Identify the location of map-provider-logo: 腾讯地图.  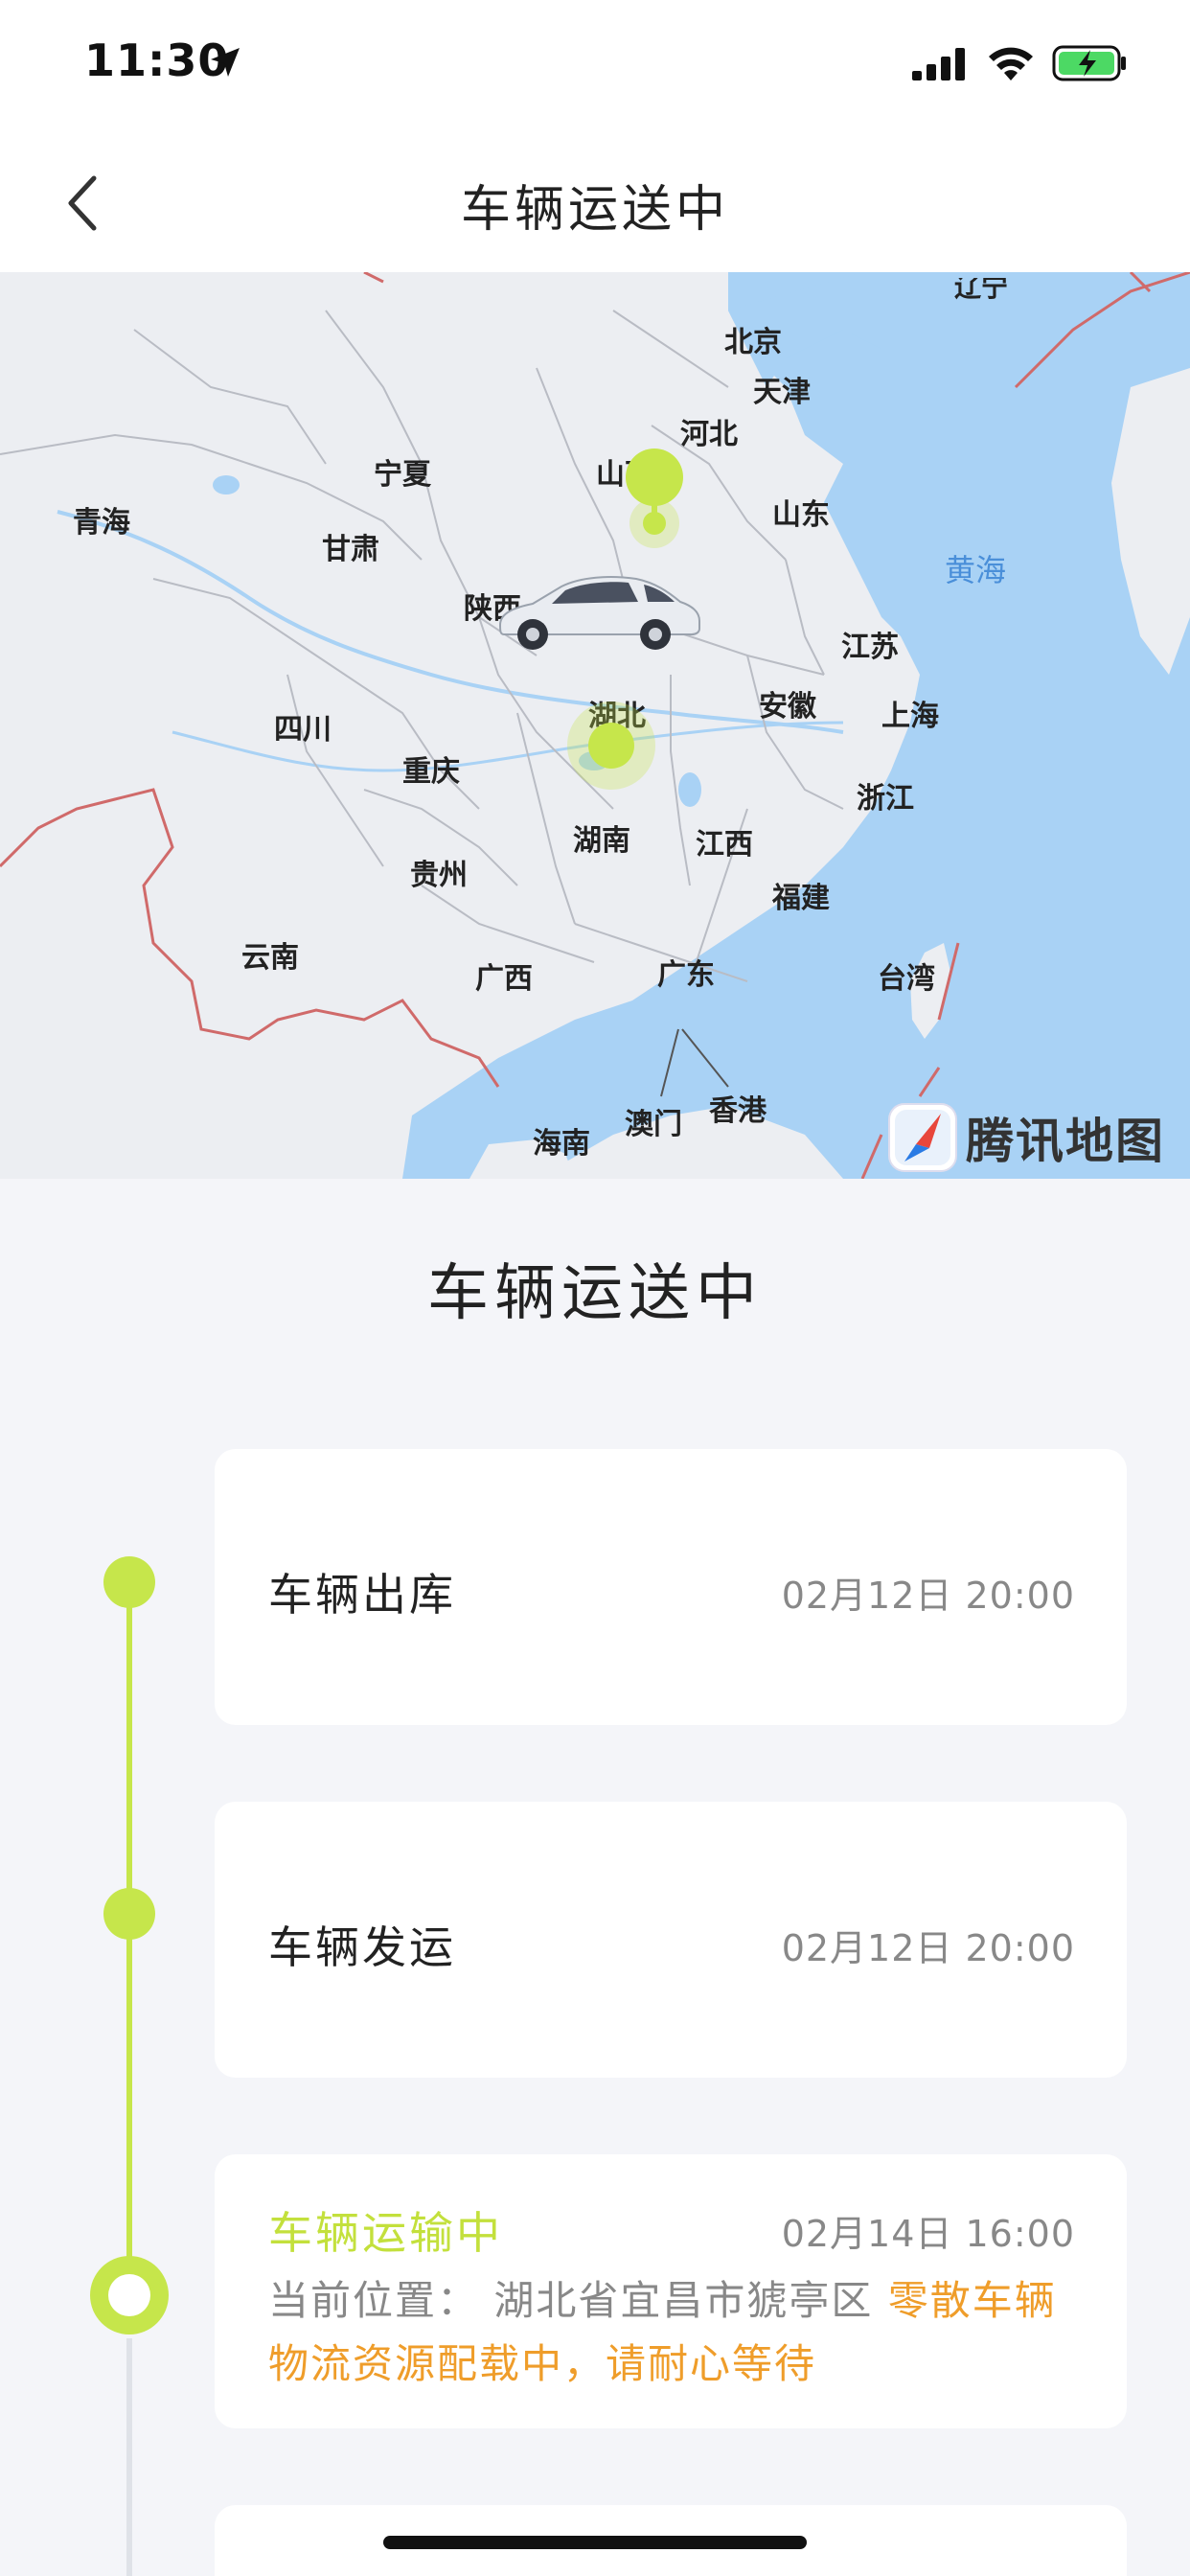
(1026, 1137).